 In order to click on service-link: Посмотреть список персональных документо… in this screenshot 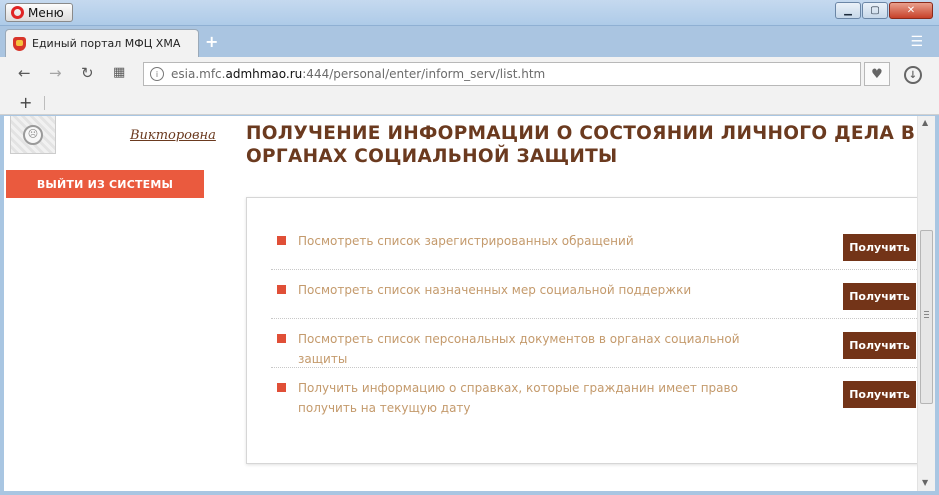, I will do `click(533, 349)`.